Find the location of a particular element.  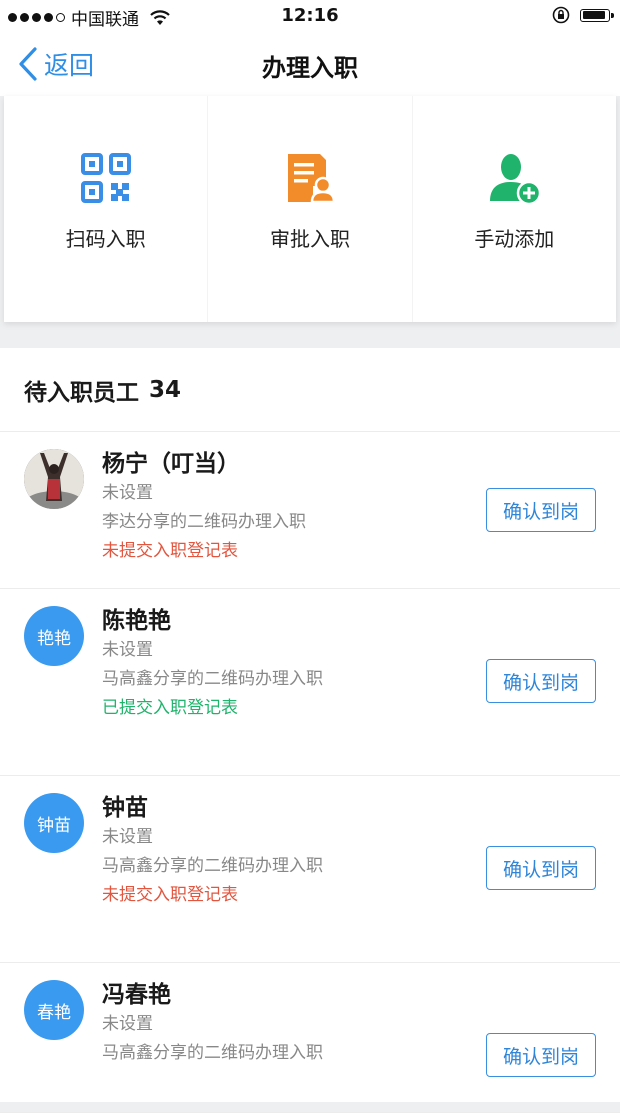

approval-onboard-button: 审批入职 is located at coordinates (309, 209).